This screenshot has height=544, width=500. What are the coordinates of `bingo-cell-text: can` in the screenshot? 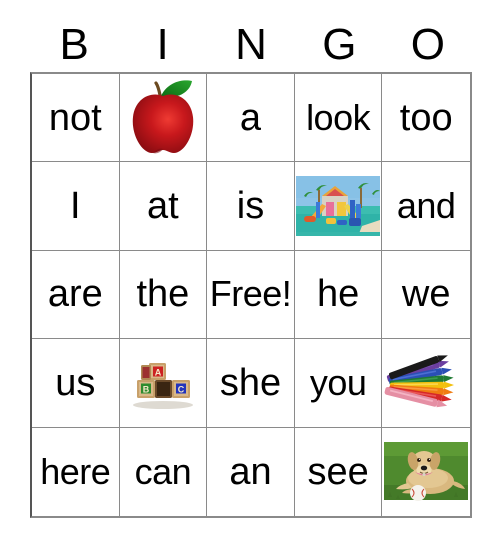 It's located at (163, 471).